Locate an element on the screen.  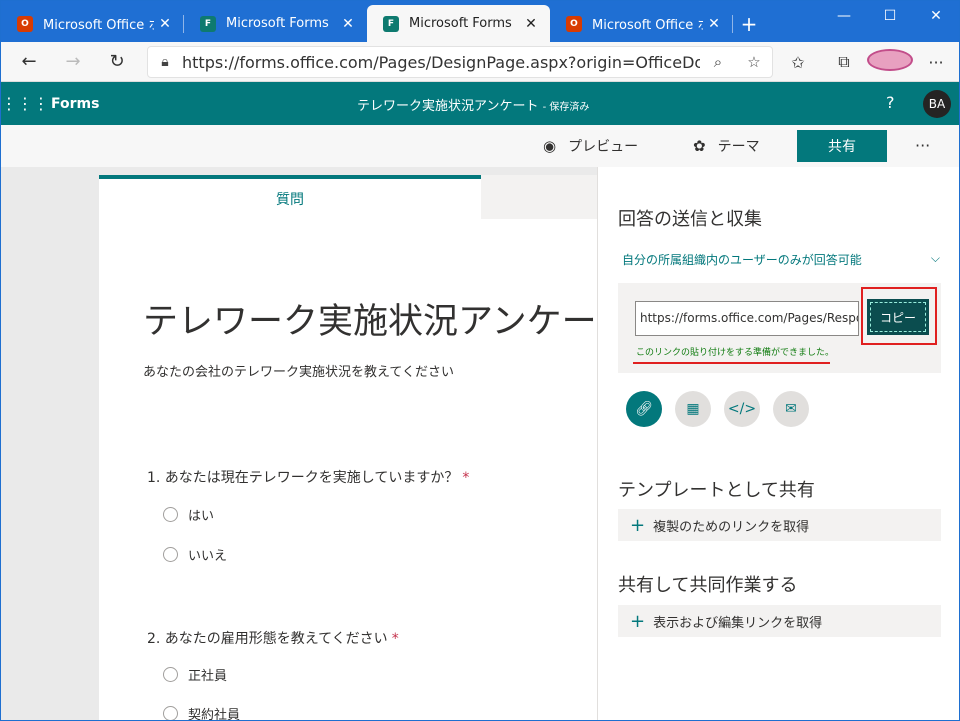
copy-button: コピー is located at coordinates (898, 317).